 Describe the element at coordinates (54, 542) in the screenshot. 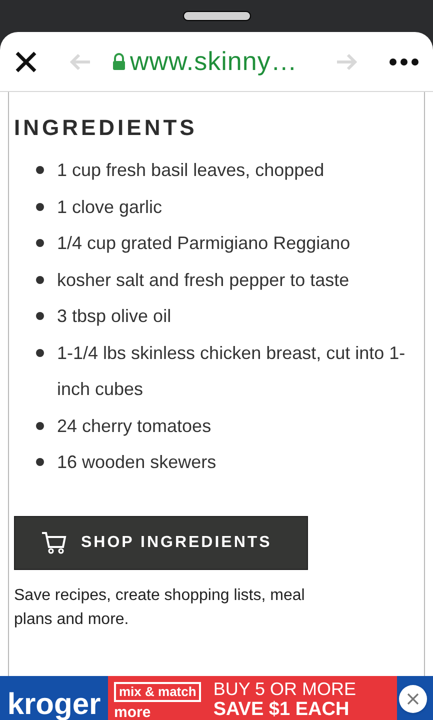

I see `cart-icon` at that location.